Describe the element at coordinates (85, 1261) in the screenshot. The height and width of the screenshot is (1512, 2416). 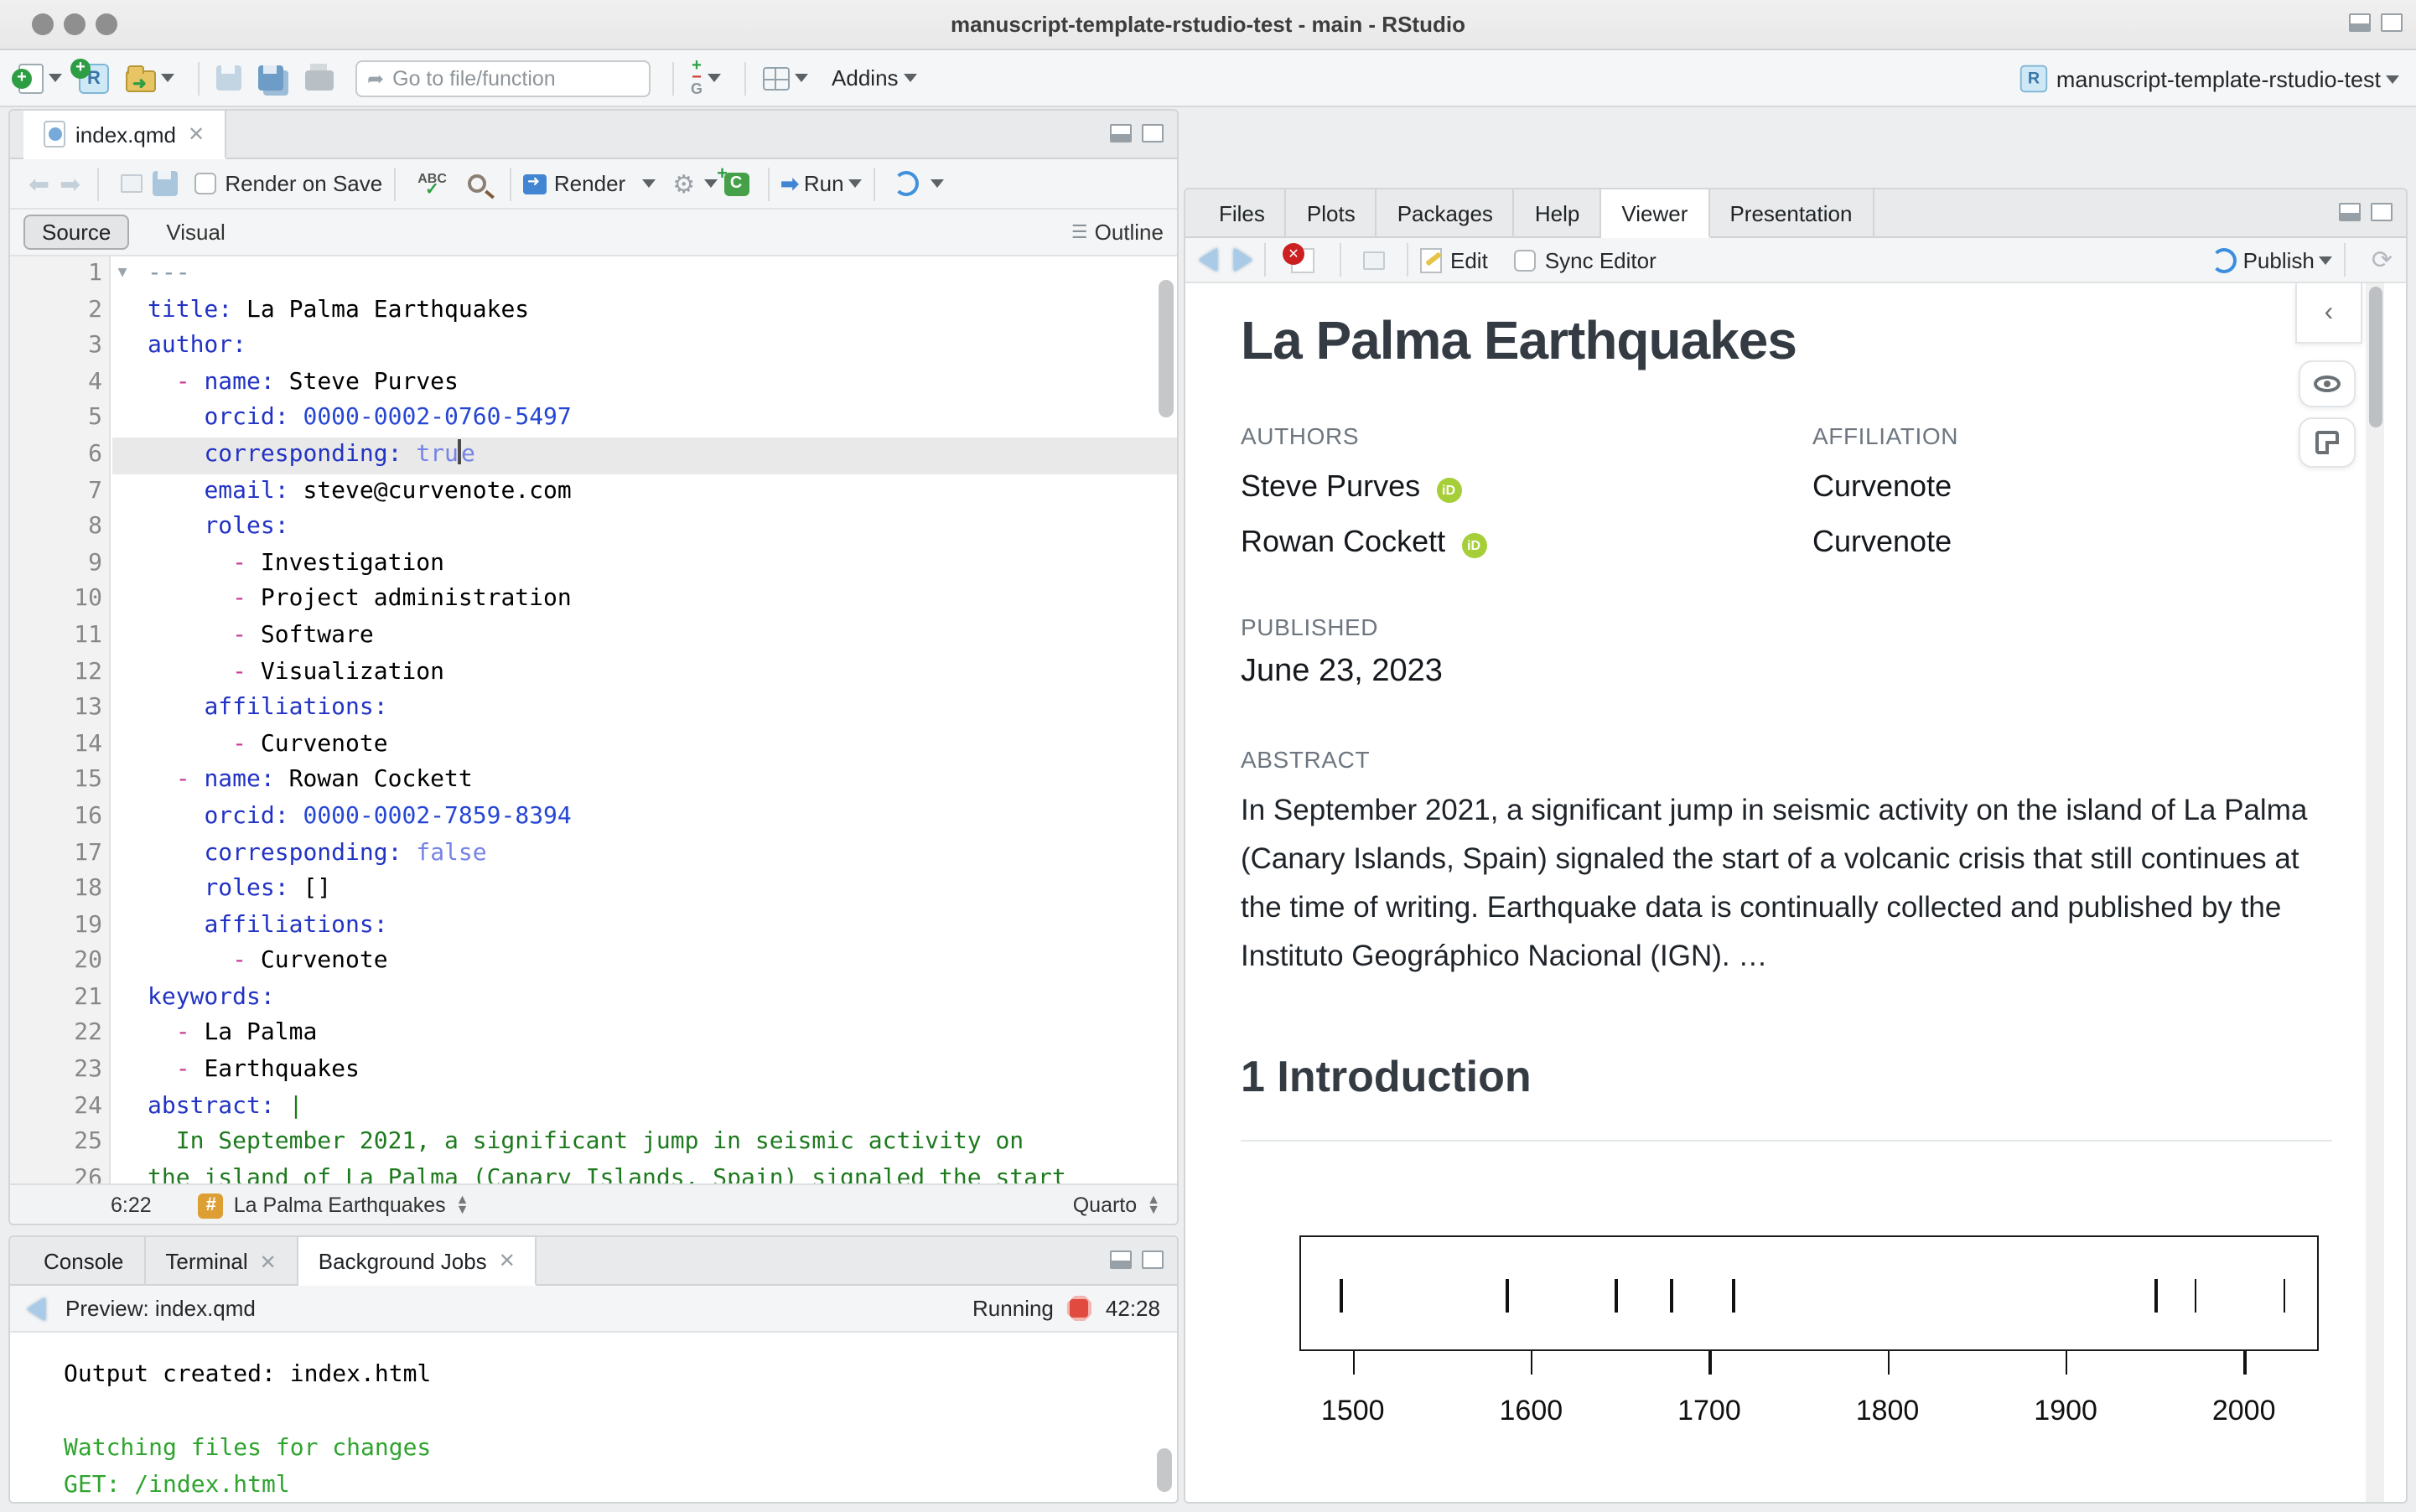
I see `console-tab-console: Console` at that location.